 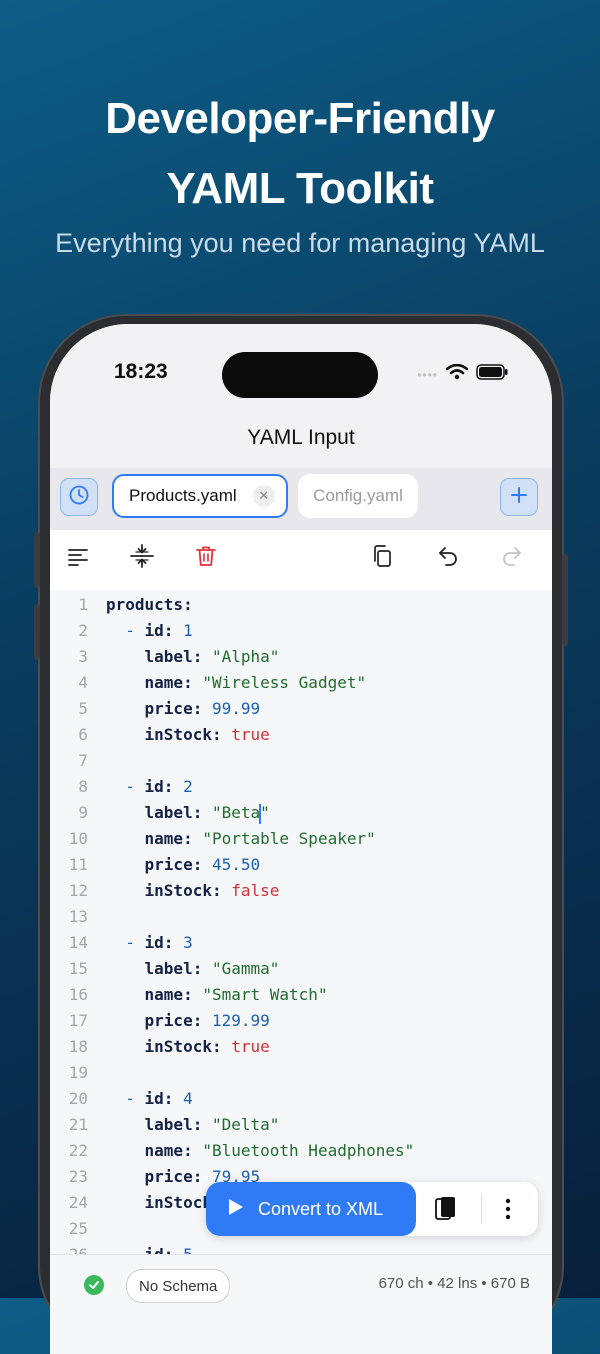 What do you see at coordinates (300, 188) in the screenshot?
I see `promo-title-line2: YAML Toolkit` at bounding box center [300, 188].